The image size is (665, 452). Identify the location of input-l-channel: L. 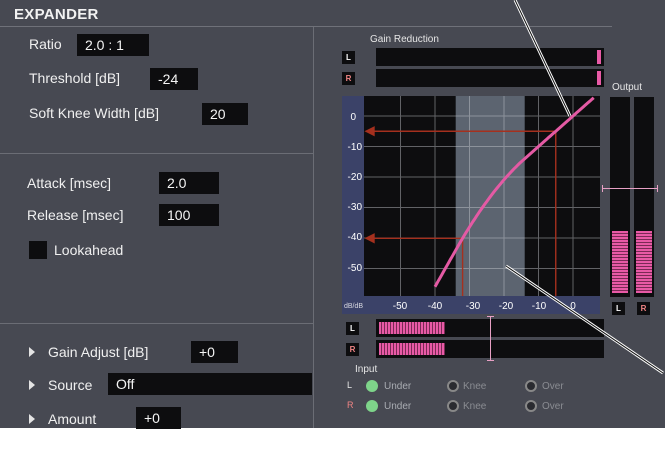
(352, 328).